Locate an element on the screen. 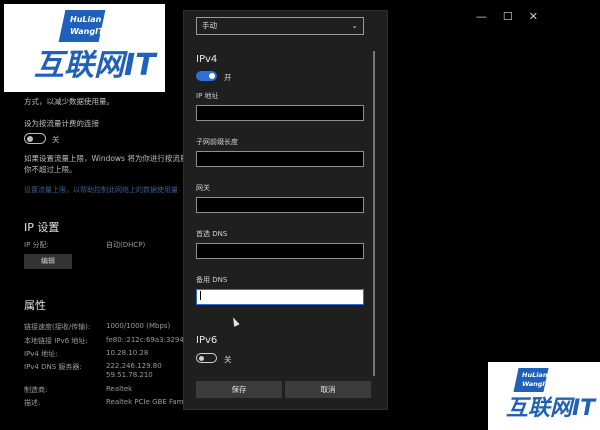  prop-key: 制造商: is located at coordinates (36, 390).